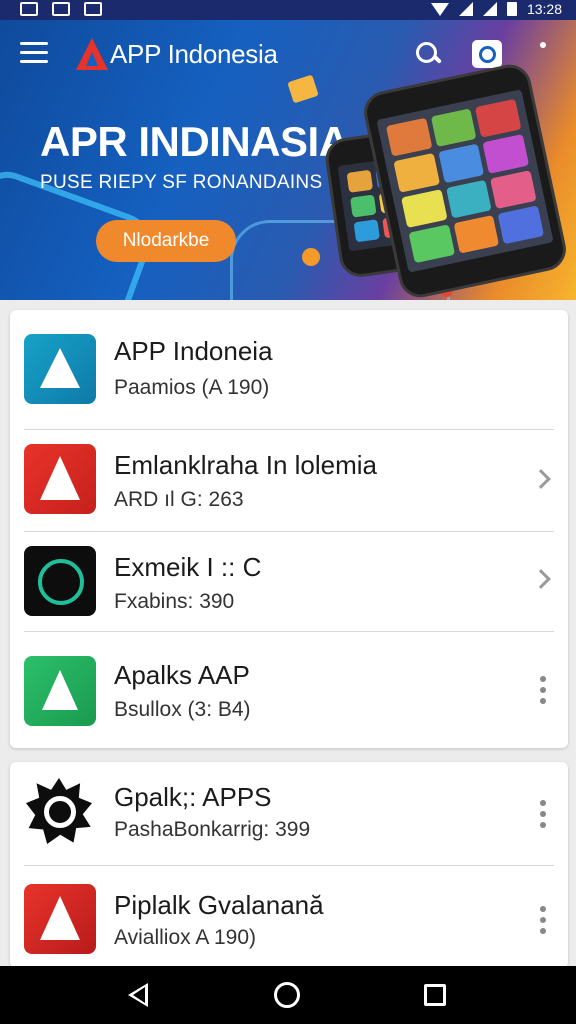 This screenshot has width=576, height=1024. What do you see at coordinates (311, 257) in the screenshot?
I see `decorative-dot` at bounding box center [311, 257].